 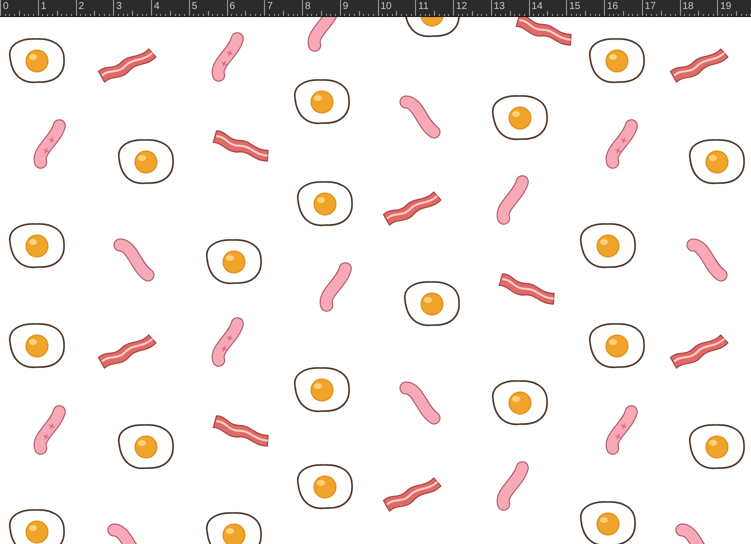 I want to click on ruler-label: 8, so click(x=308, y=7).